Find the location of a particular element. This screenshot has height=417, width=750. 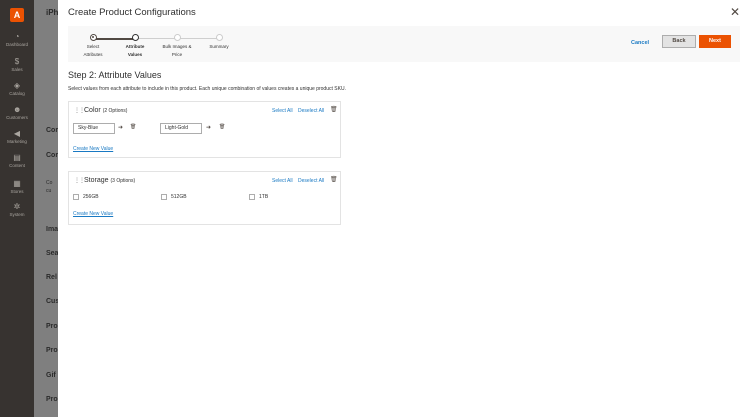

wizard-step-bulk-images-price: Bulk Images & Price is located at coordinates (177, 45).